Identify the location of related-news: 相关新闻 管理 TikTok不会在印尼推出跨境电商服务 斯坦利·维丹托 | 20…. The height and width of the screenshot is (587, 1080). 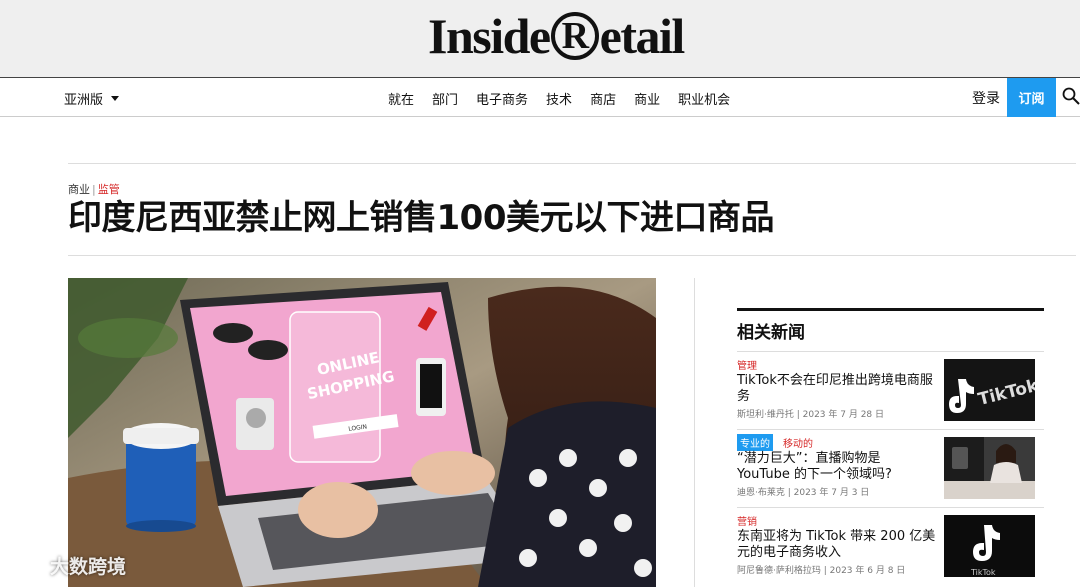
(890, 442).